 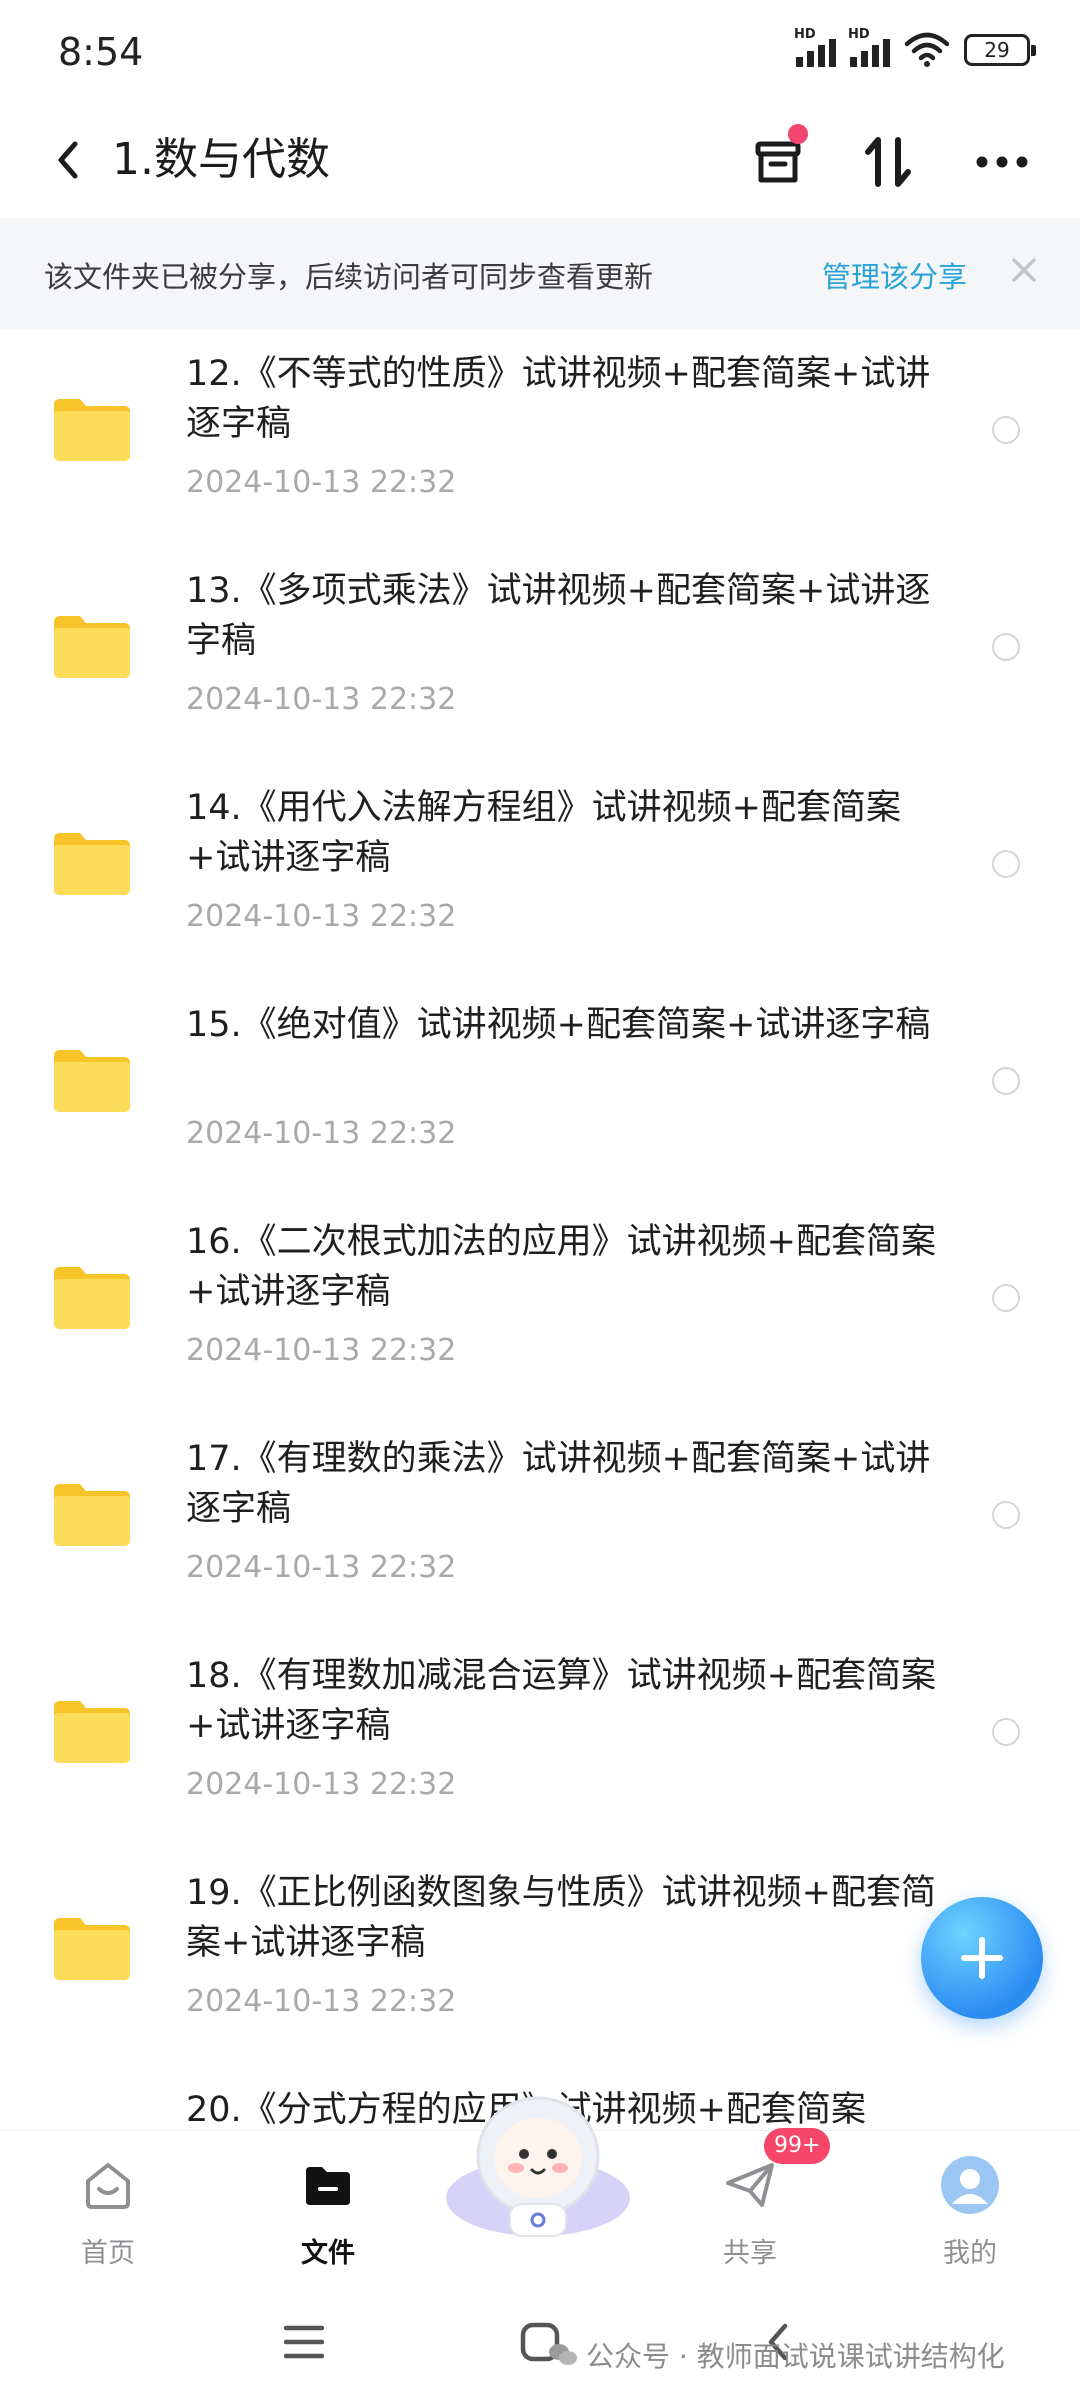 What do you see at coordinates (970, 2185) in the screenshot?
I see `avatar-icon` at bounding box center [970, 2185].